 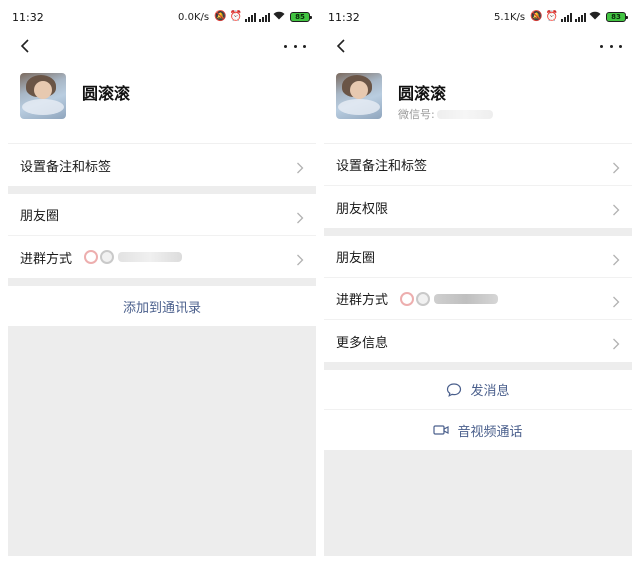 I want to click on row-label: 更多信息, so click(x=362, y=343).